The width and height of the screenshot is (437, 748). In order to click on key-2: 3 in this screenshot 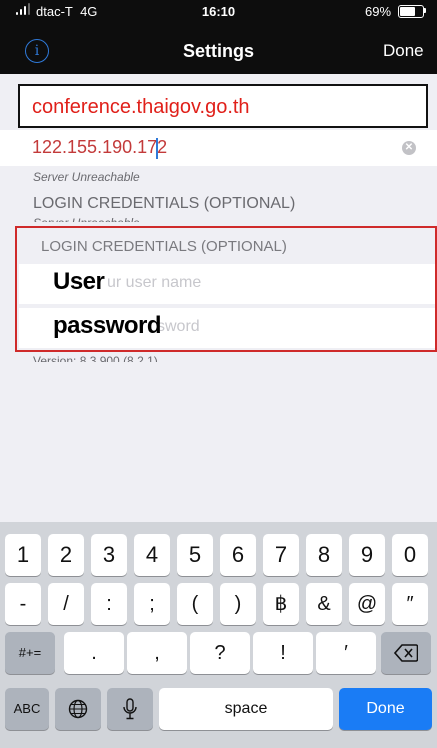, I will do `click(109, 555)`.